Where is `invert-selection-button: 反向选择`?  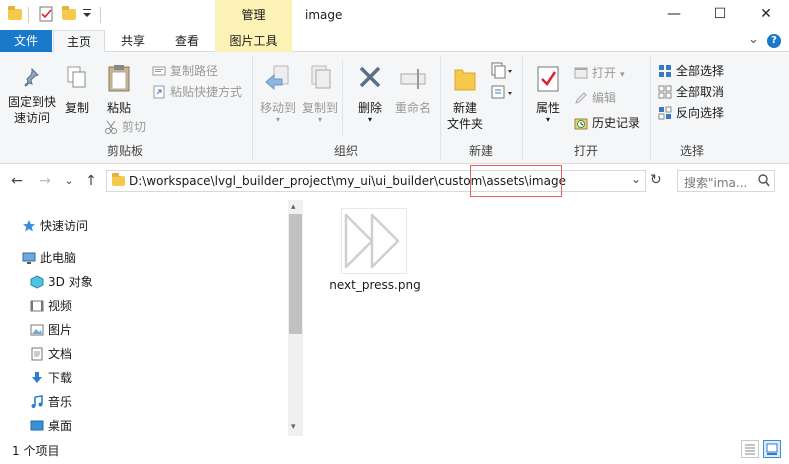 invert-selection-button: 反向选择 is located at coordinates (691, 113).